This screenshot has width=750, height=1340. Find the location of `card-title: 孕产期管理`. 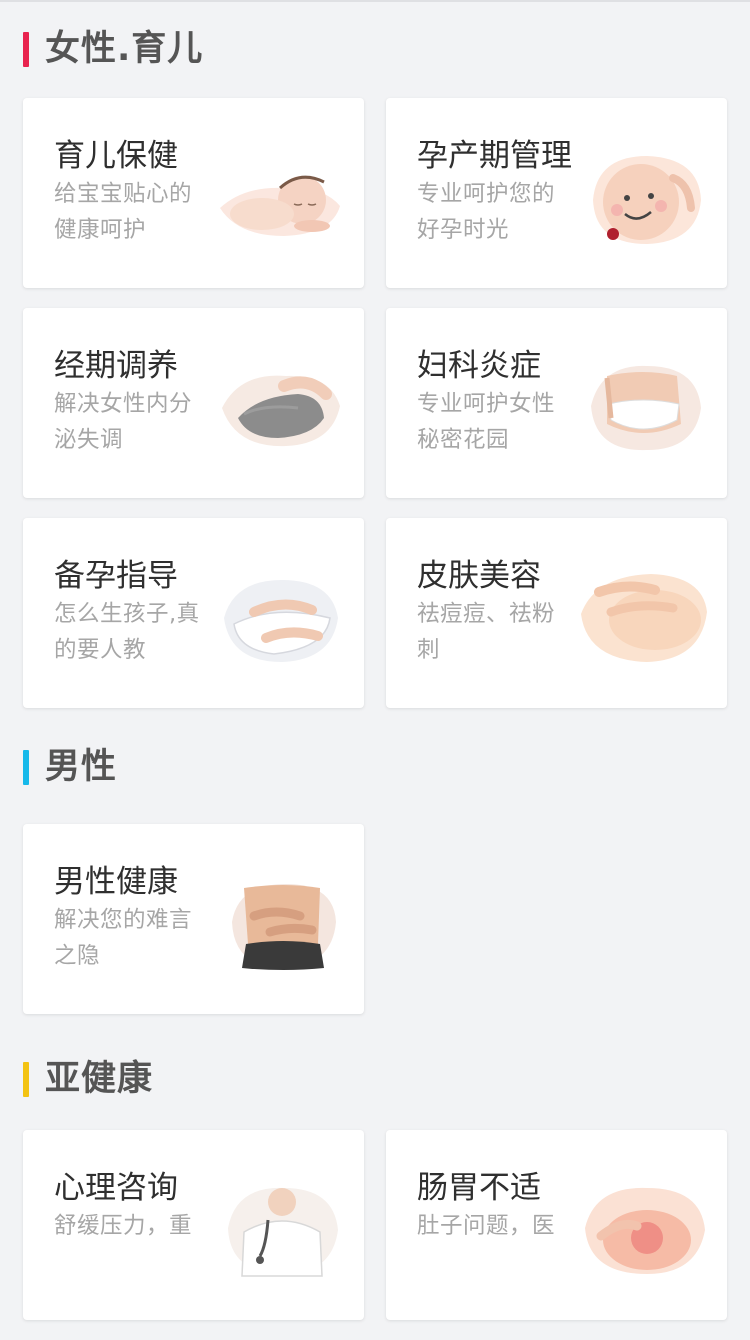

card-title: 孕产期管理 is located at coordinates (494, 156).